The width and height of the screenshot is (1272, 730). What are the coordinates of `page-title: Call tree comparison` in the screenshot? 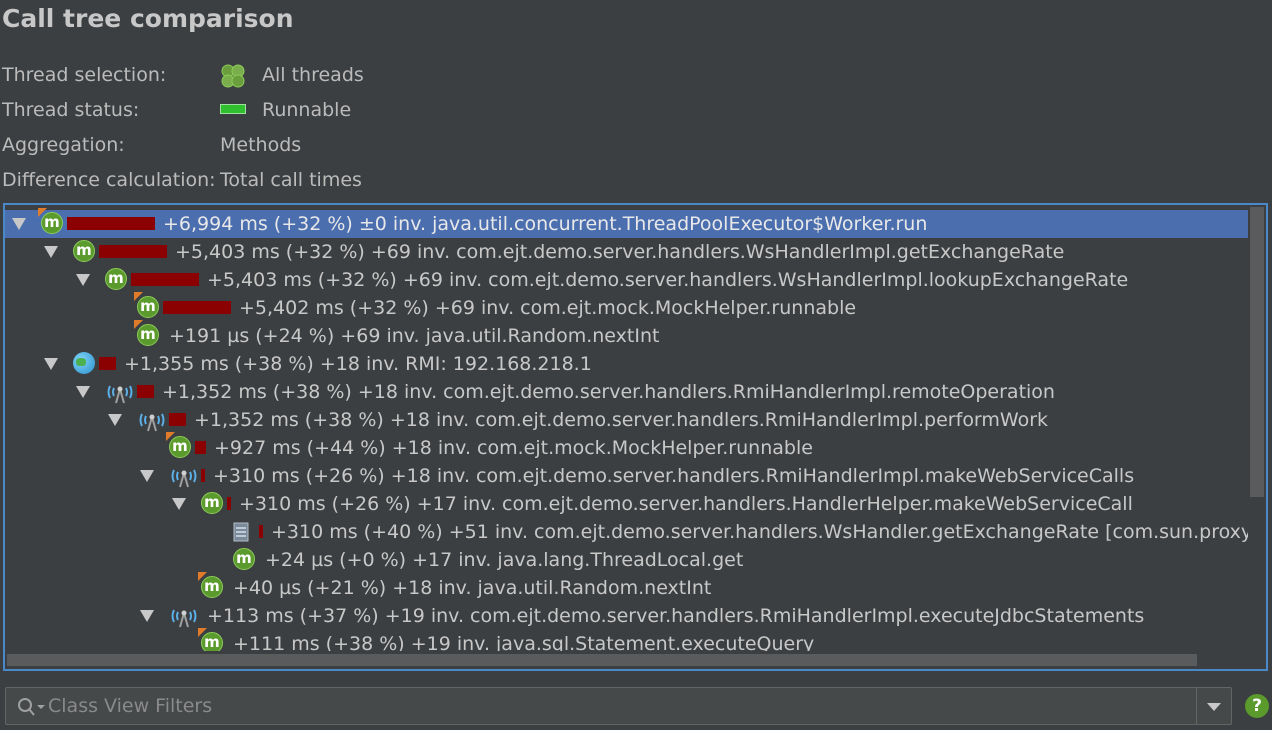 It's located at (148, 18).